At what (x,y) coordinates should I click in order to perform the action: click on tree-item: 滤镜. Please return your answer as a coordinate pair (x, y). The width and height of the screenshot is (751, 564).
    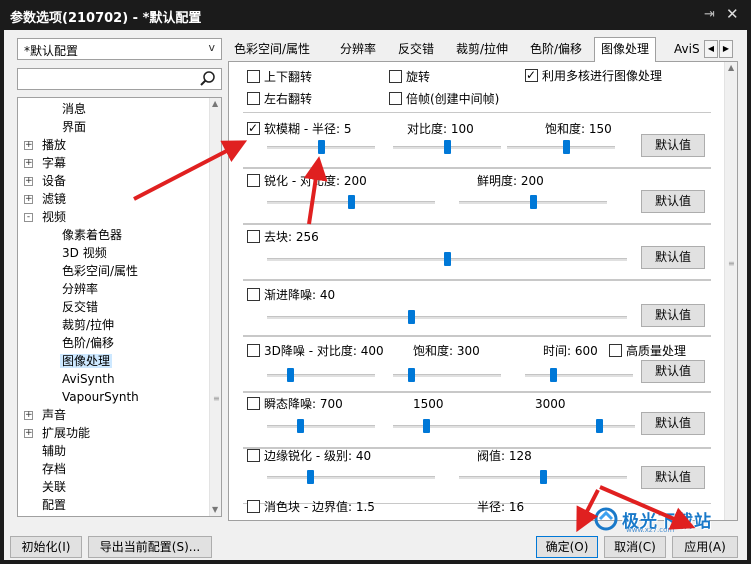
    Looking at the image, I should click on (54, 199).